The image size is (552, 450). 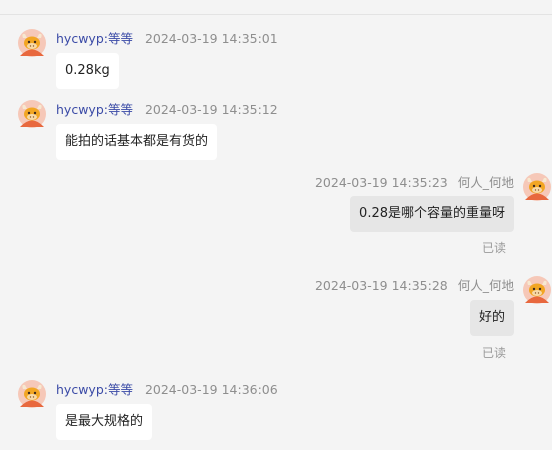 I want to click on window-top-edge, so click(x=276, y=7).